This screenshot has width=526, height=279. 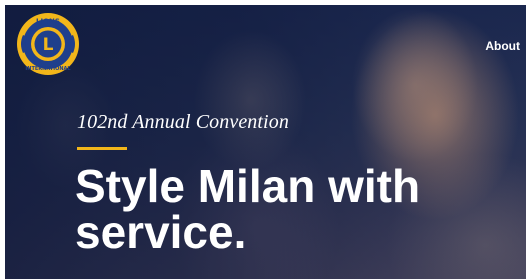 I want to click on accent-divider, so click(x=102, y=148).